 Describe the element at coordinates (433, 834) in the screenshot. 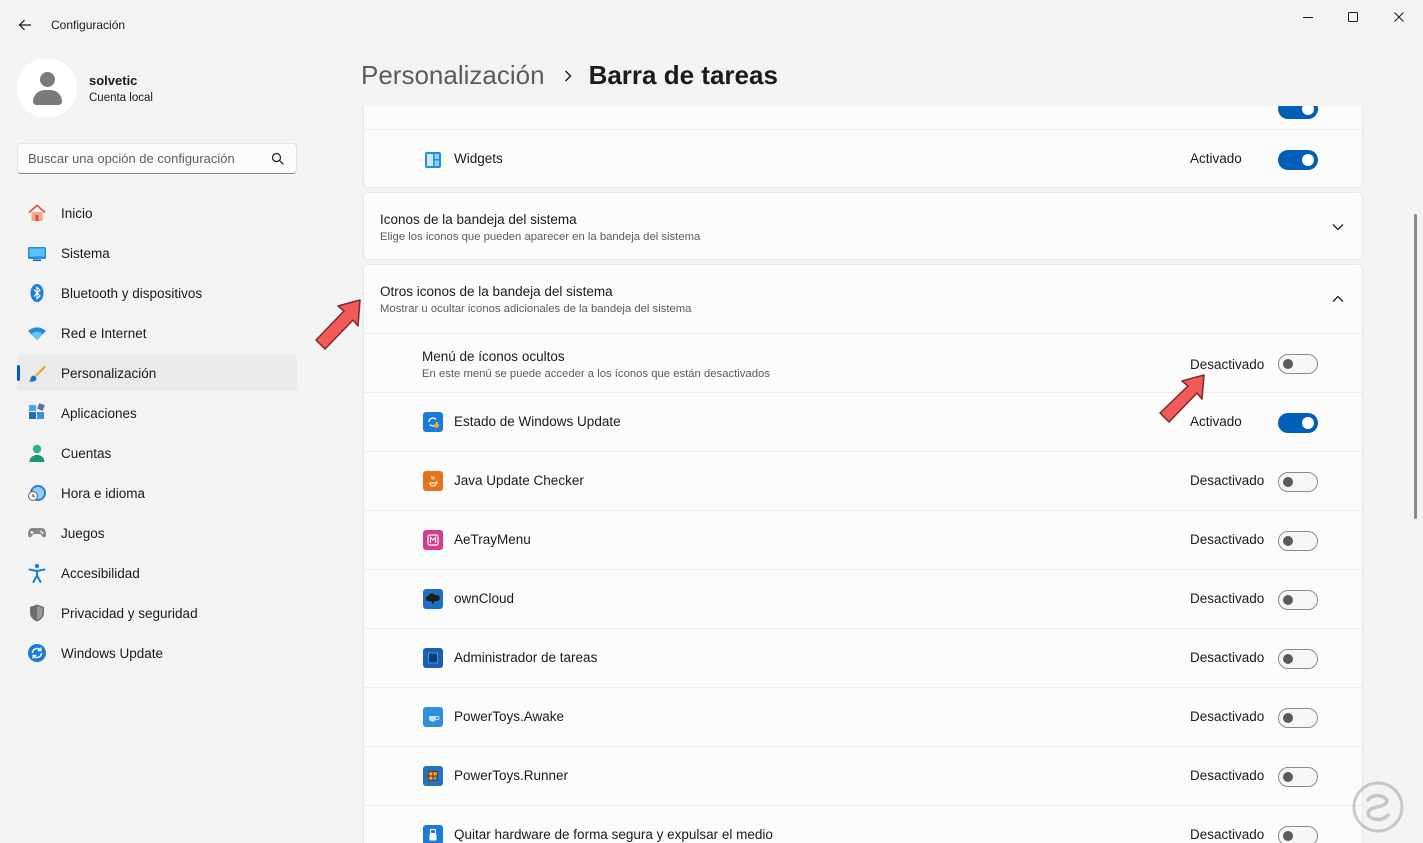

I see `usb-eject-icon` at that location.